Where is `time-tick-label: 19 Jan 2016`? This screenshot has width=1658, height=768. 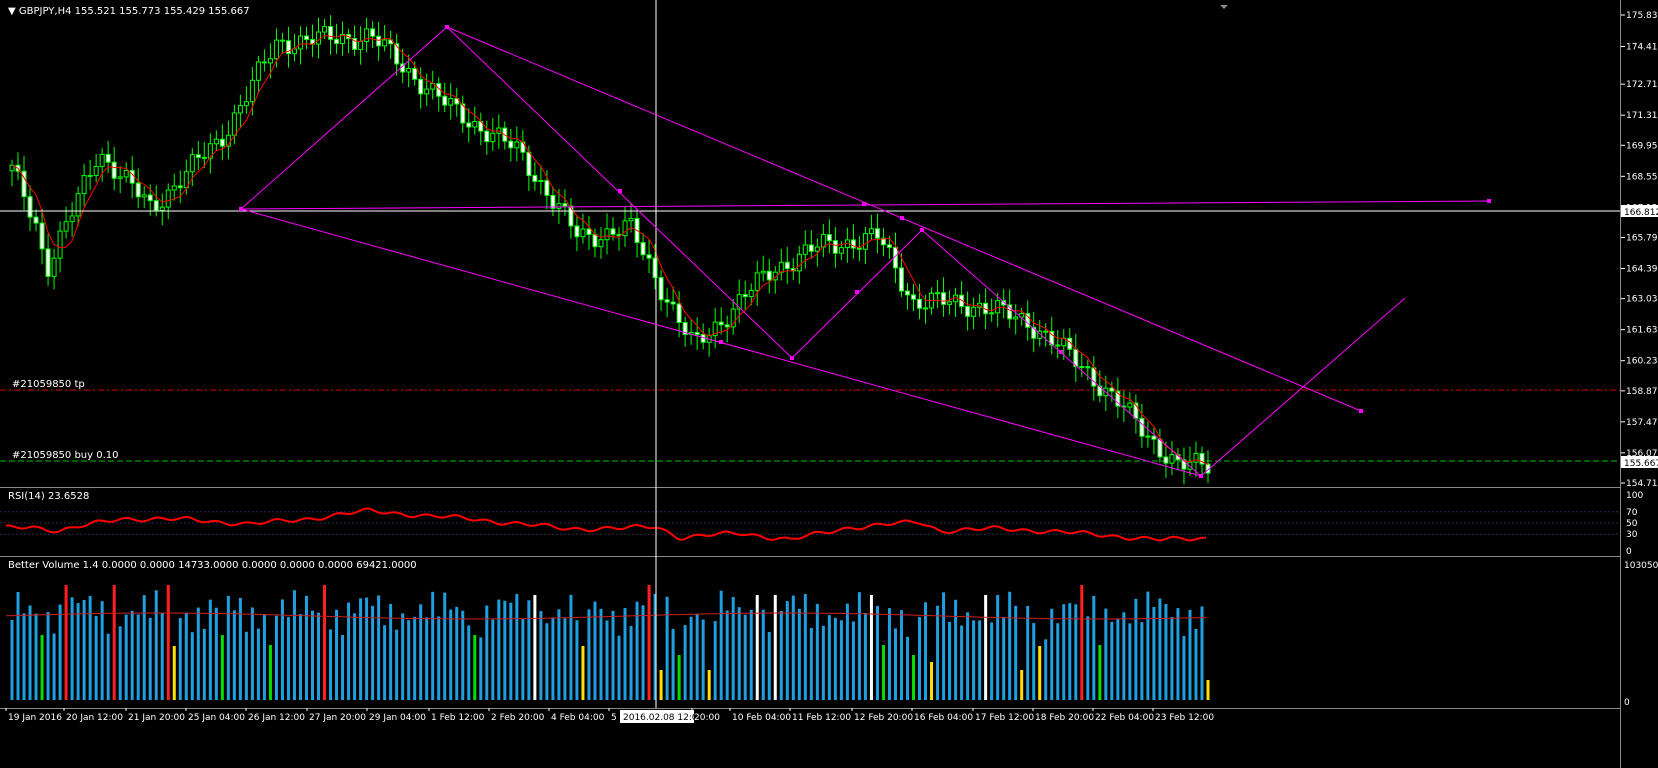 time-tick-label: 19 Jan 2016 is located at coordinates (35, 718).